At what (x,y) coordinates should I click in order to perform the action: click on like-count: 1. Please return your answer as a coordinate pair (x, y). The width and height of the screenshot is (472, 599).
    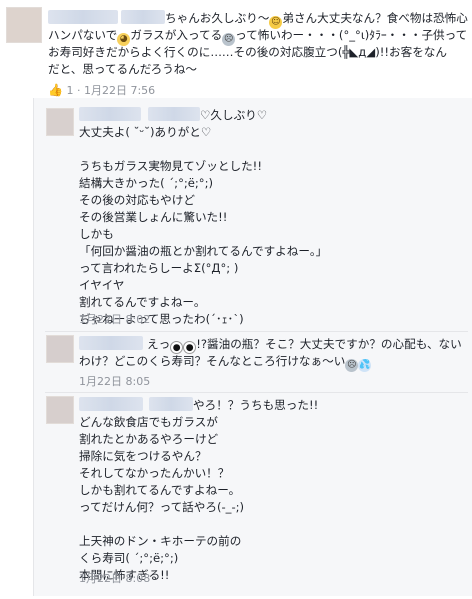
    Looking at the image, I should click on (69, 90).